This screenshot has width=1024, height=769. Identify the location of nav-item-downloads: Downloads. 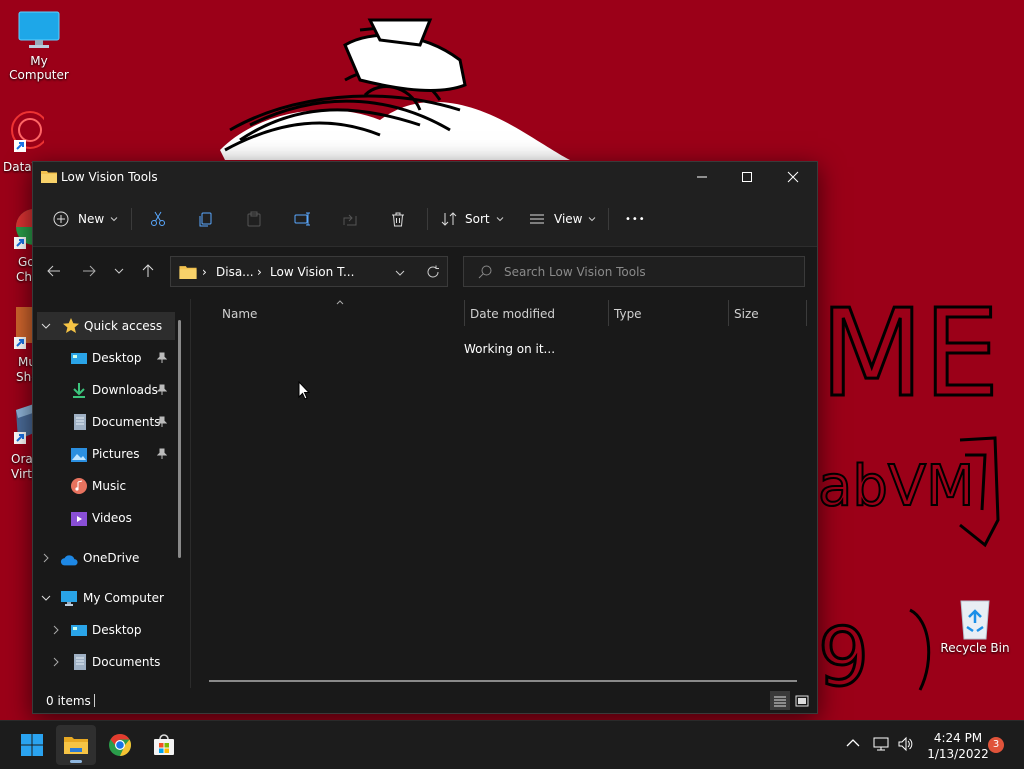
(103, 390).